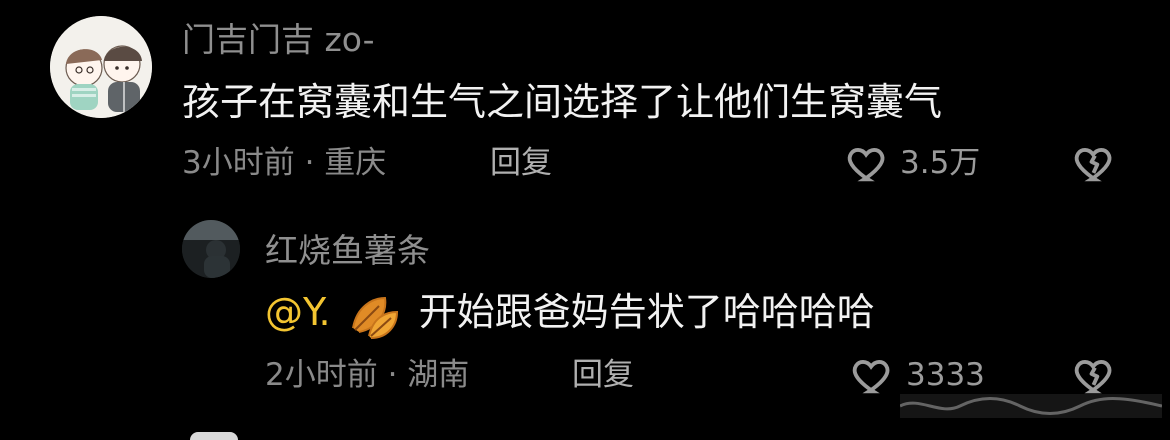 Image resolution: width=1170 pixels, height=440 pixels. I want to click on comment-body: 开始跟爸妈告状了哈哈哈哈, so click(646, 312).